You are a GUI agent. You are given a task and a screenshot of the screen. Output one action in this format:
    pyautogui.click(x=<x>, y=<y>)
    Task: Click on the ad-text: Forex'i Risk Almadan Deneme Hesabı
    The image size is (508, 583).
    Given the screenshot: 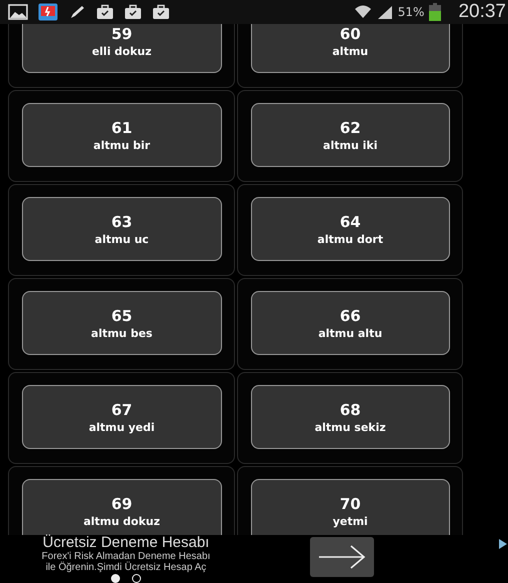 What is the action you would take?
    pyautogui.click(x=126, y=556)
    